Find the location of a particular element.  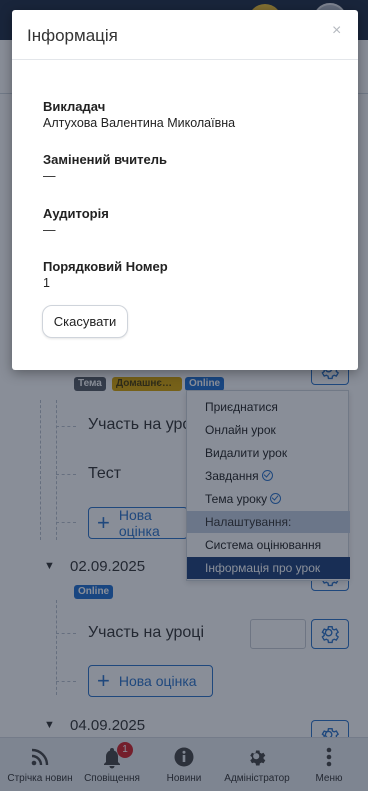

classroom-label: Аудиторія is located at coordinates (76, 213).